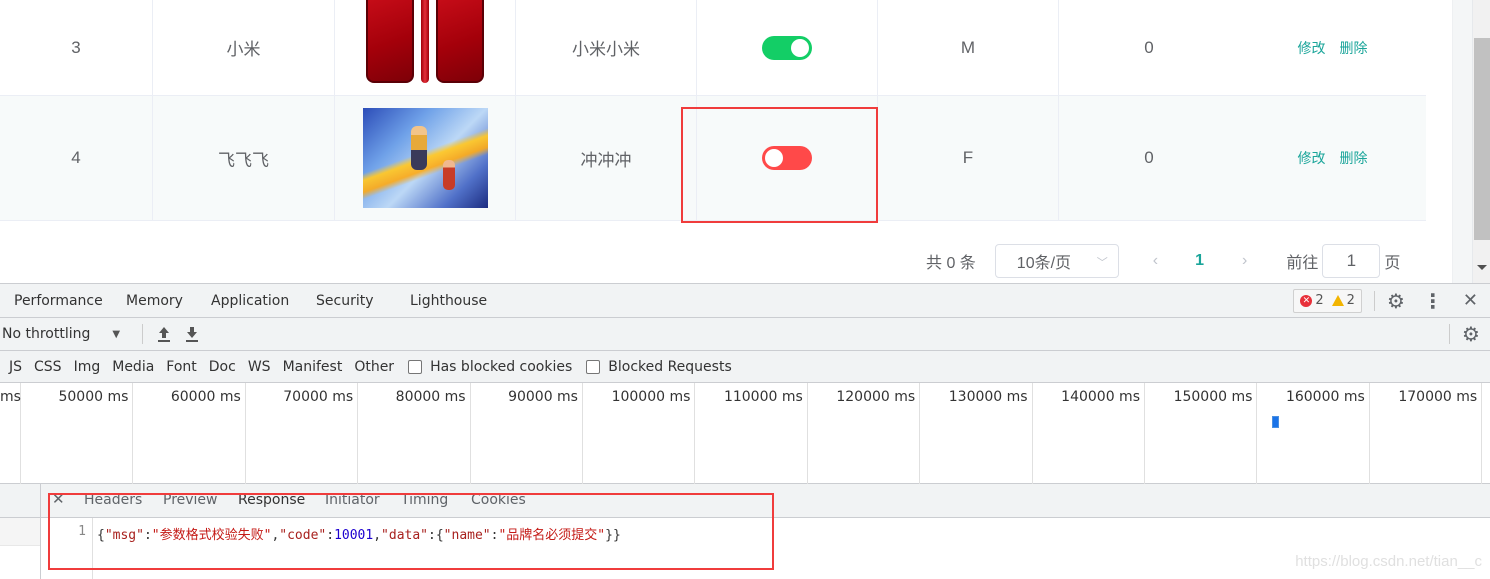 The image size is (1490, 579). What do you see at coordinates (302, 433) in the screenshot?
I see `timeline-tick-label: 70000 ms` at bounding box center [302, 433].